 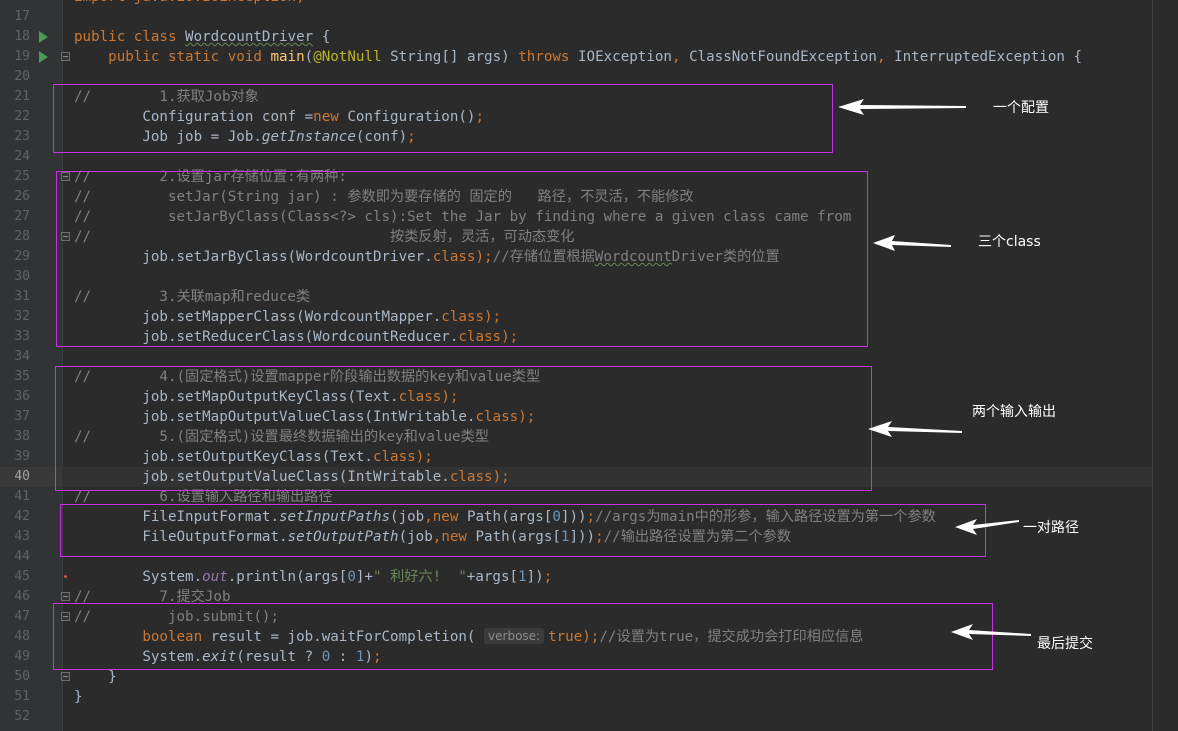 I want to click on line-number: 37, so click(x=22, y=416).